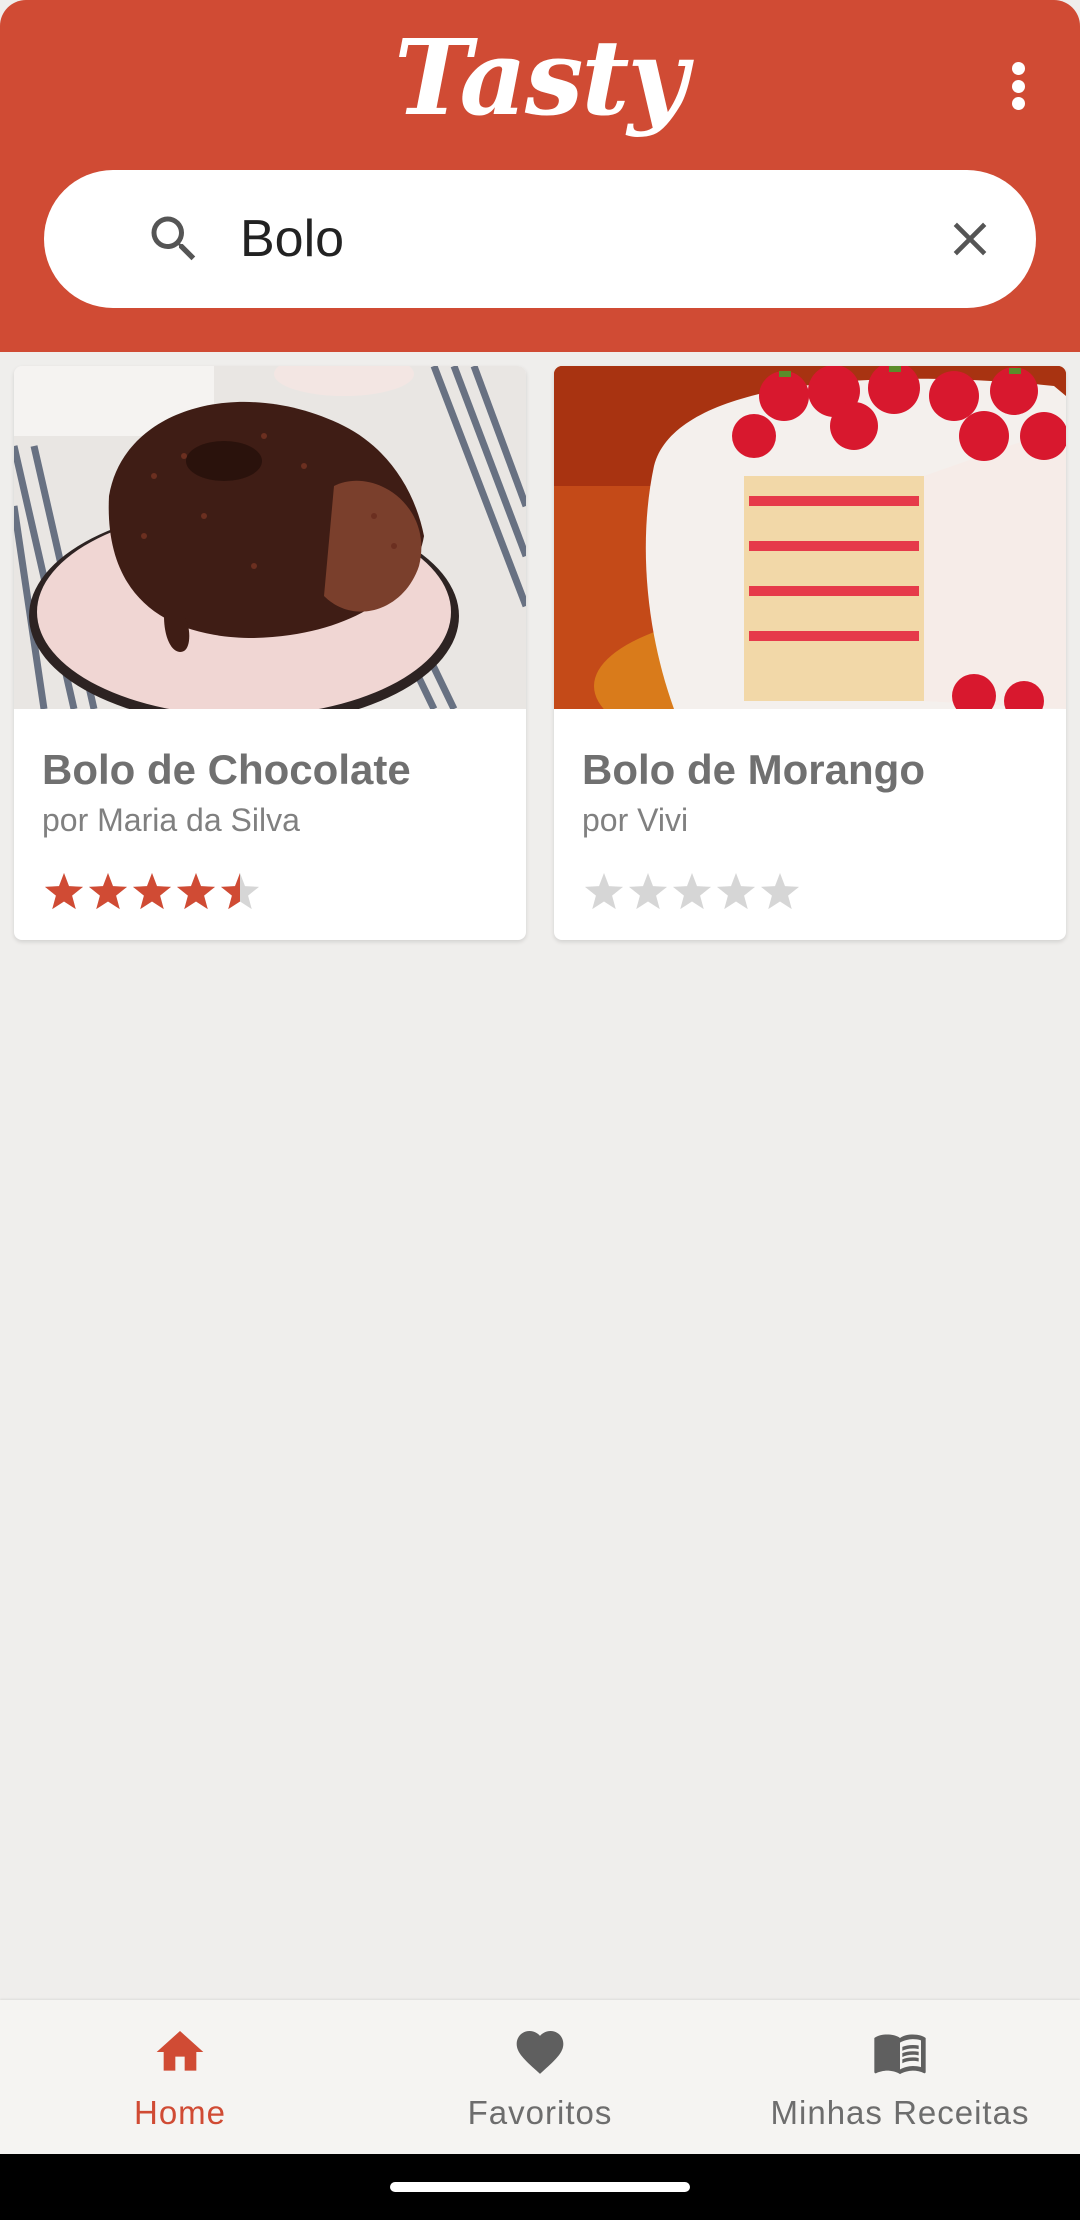 The image size is (1080, 2220). What do you see at coordinates (810, 537) in the screenshot?
I see `strawberry-cake-photo` at bounding box center [810, 537].